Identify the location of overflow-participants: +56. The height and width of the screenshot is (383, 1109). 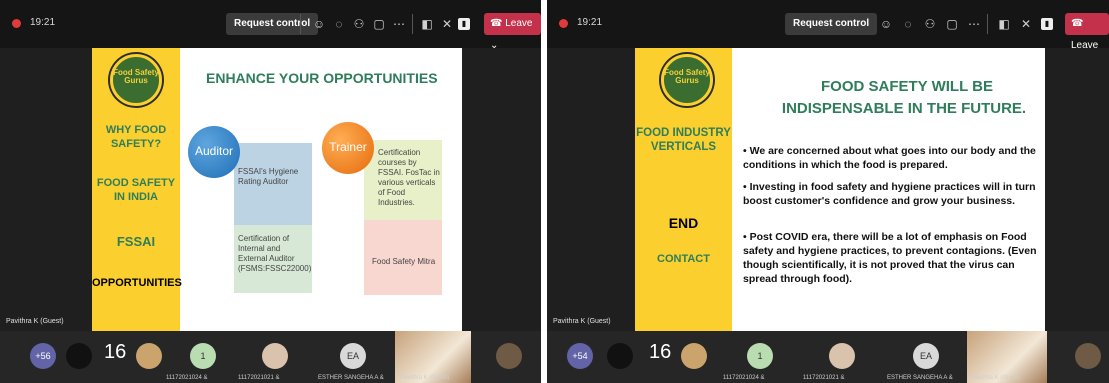
(43, 356).